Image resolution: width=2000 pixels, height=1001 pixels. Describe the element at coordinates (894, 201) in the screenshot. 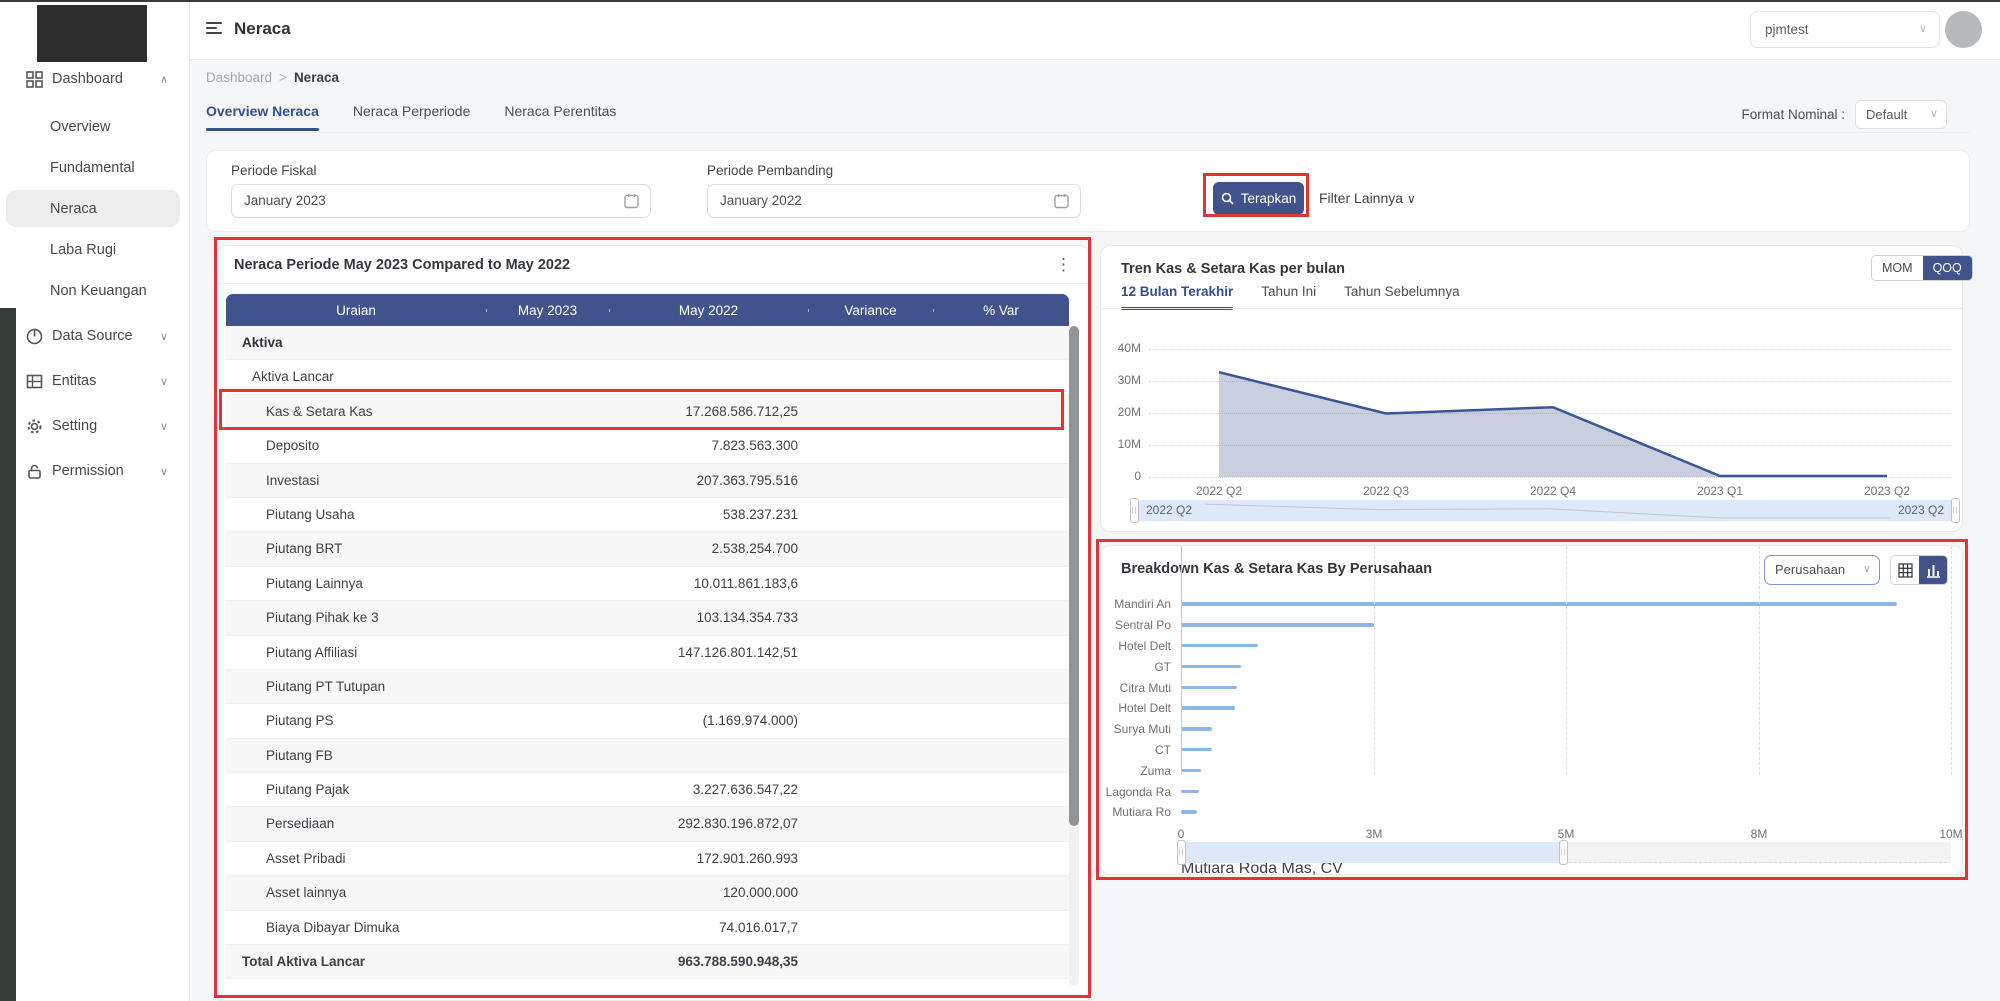

I see `periode-pembanding-input: January 2022` at that location.